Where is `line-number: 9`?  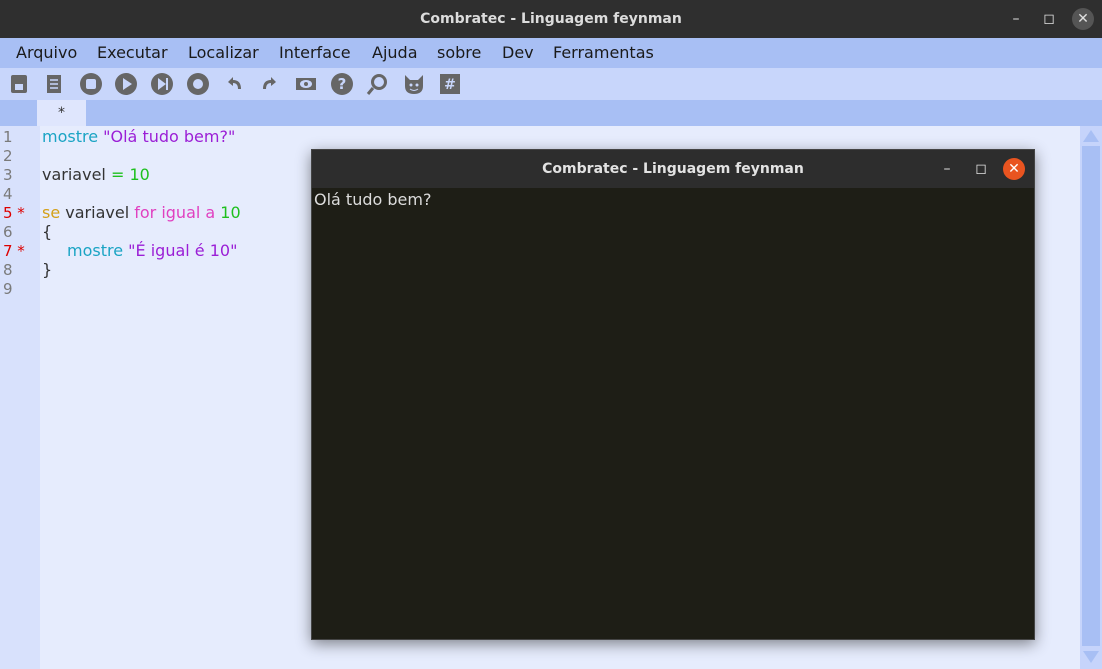 line-number: 9 is located at coordinates (8, 289).